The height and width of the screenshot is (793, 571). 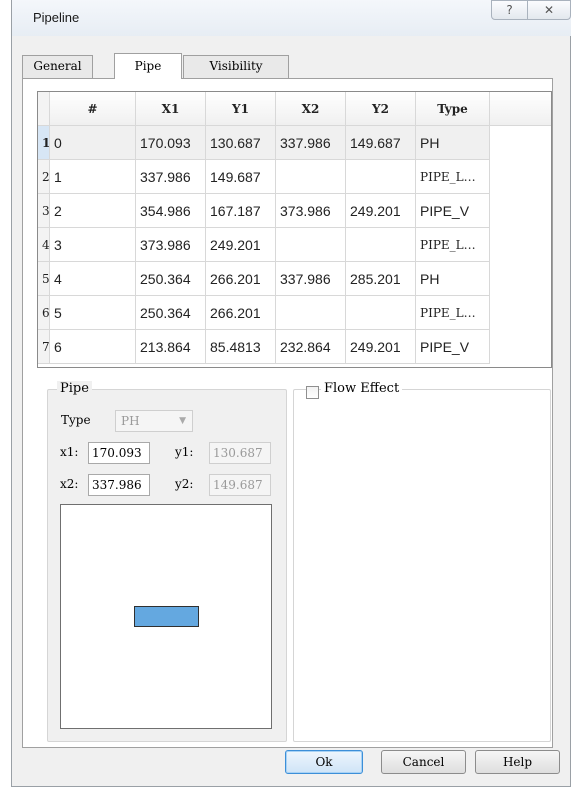 What do you see at coordinates (93, 211) in the screenshot?
I see `cell-index: 2` at bounding box center [93, 211].